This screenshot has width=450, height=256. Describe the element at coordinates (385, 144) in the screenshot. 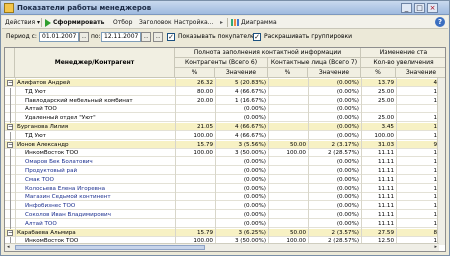

I see `row-value: 31.03` at that location.